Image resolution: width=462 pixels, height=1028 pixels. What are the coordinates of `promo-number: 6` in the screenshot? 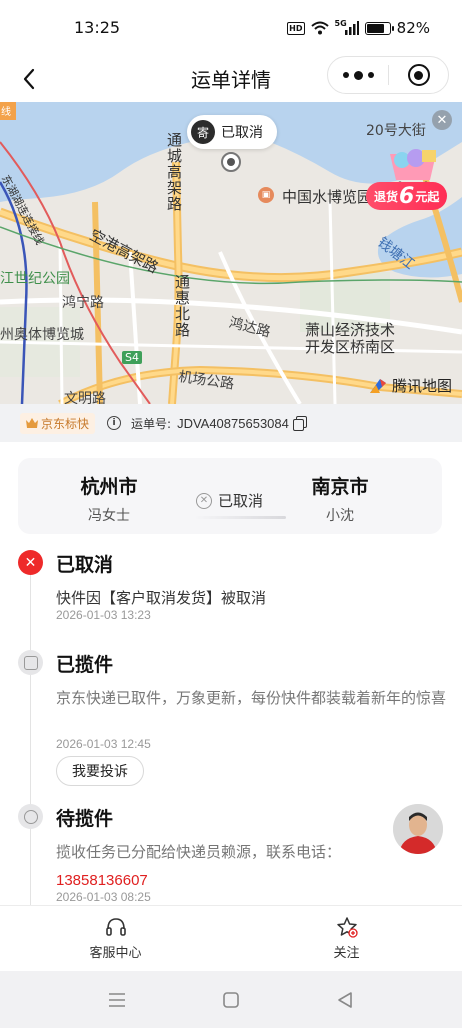 It's located at (407, 196).